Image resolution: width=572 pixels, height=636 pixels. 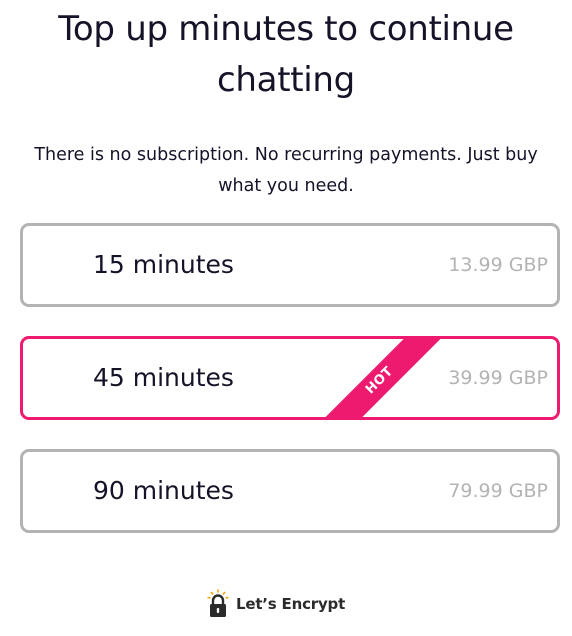 What do you see at coordinates (498, 378) in the screenshot?
I see `option-price: 39.99 GBP` at bounding box center [498, 378].